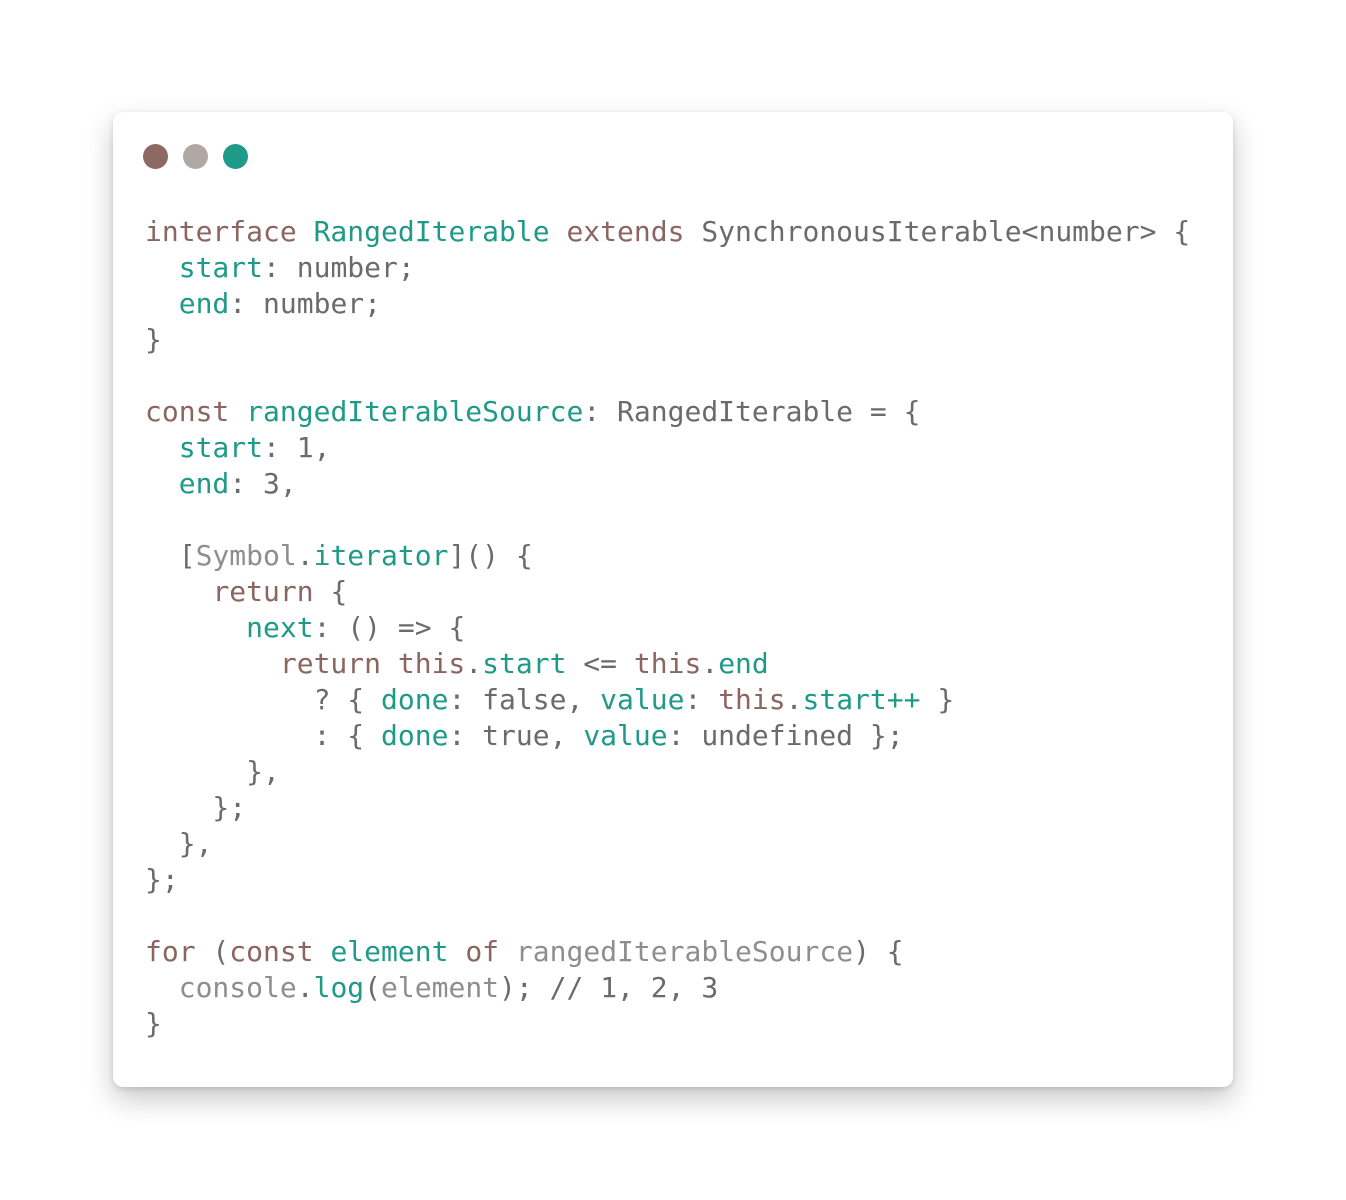 This screenshot has width=1346, height=1200. I want to click on code-token-type-name: RangedIterable, so click(431, 231).